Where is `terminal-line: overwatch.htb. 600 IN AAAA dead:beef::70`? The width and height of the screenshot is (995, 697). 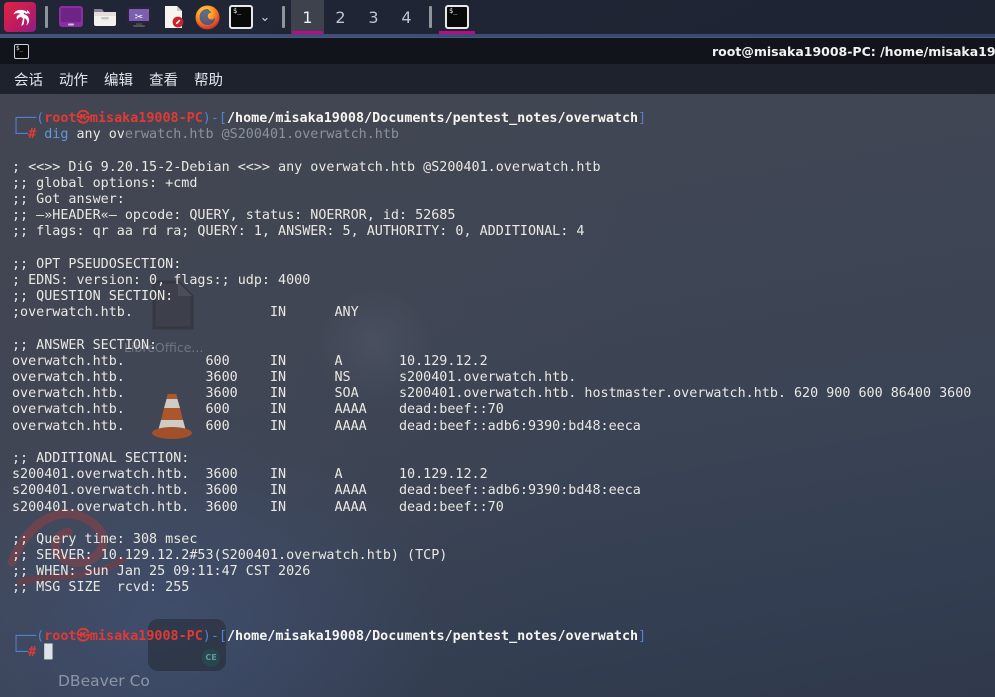
terminal-line: overwatch.htb. 600 IN AAAA dead:beef::70 is located at coordinates (258, 410).